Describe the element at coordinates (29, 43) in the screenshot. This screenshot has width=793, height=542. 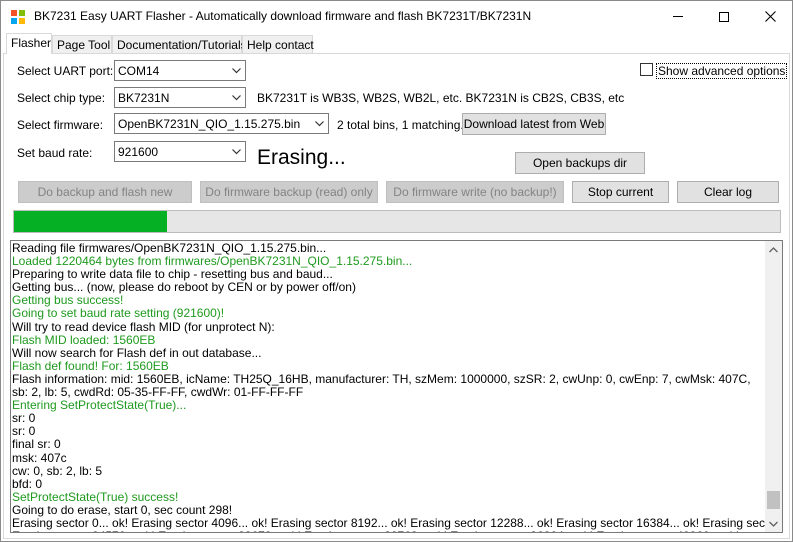
I see `tab-flasher: Flasher` at that location.